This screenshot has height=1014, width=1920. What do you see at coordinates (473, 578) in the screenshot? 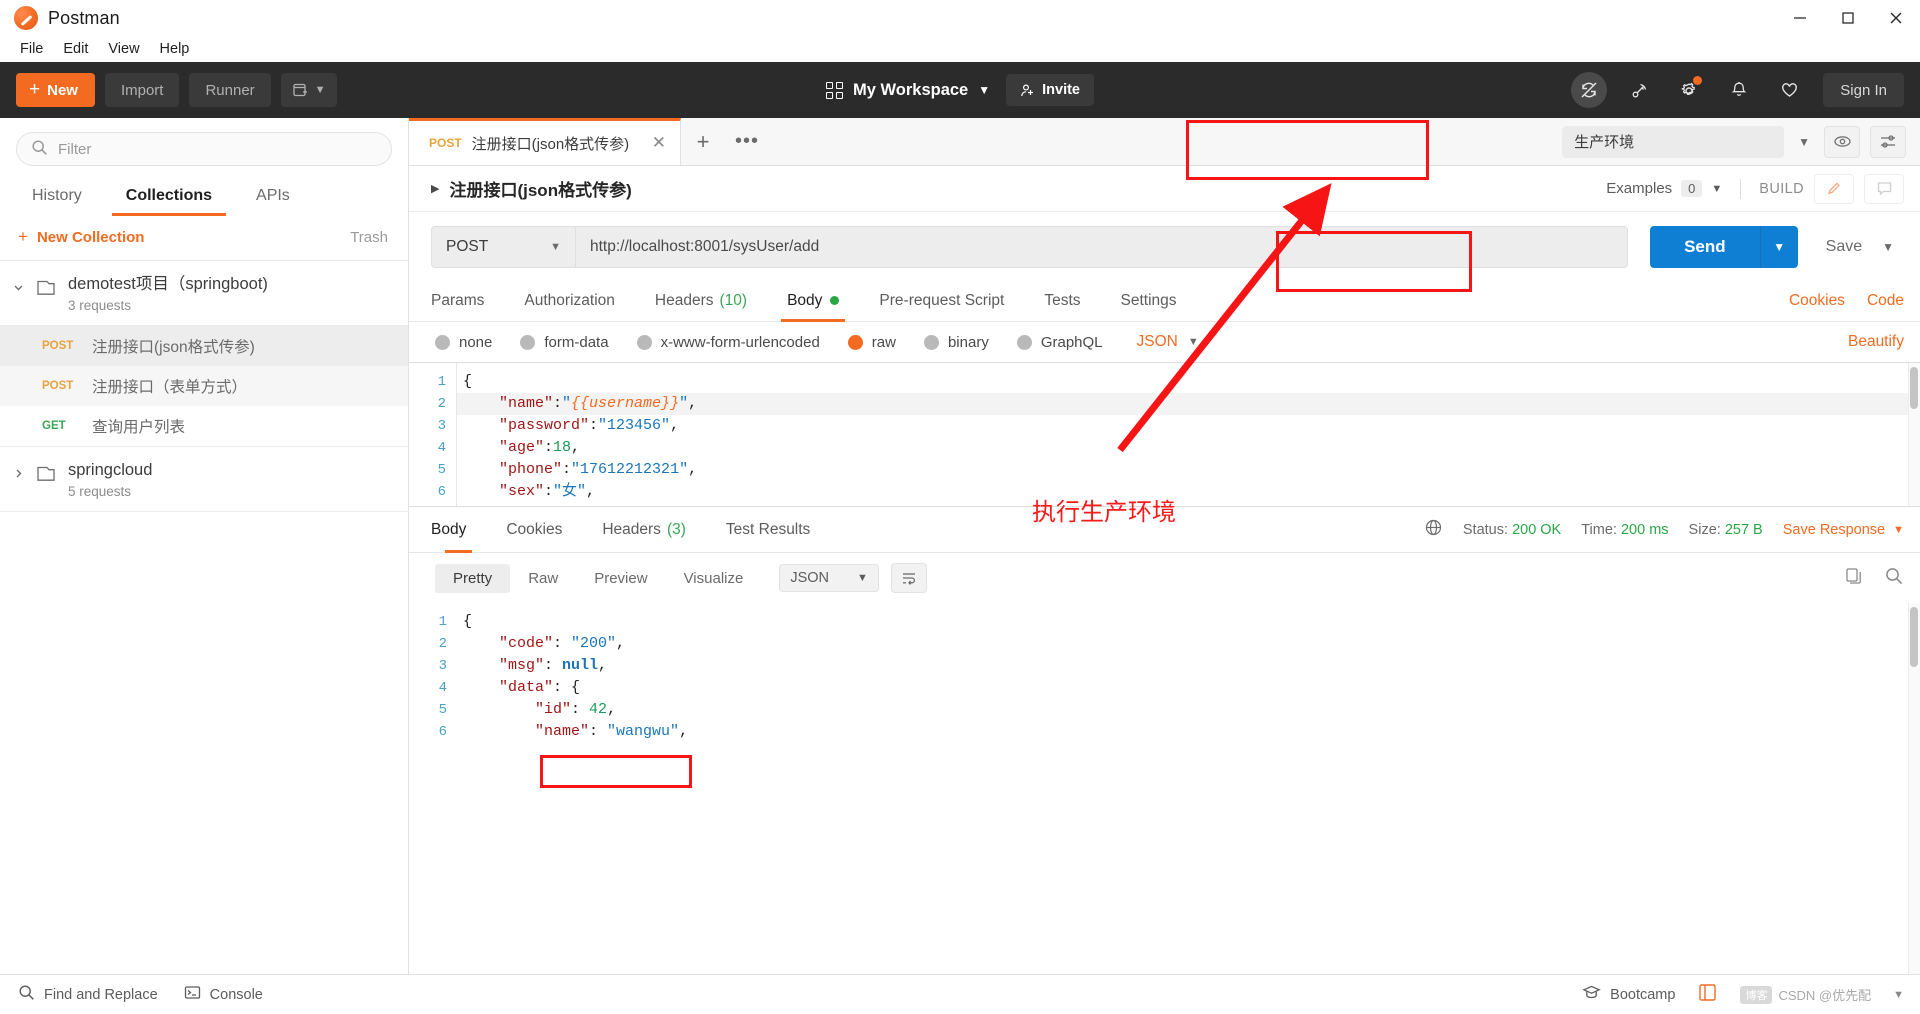
I see `view-mode-pretty: Pretty` at bounding box center [473, 578].